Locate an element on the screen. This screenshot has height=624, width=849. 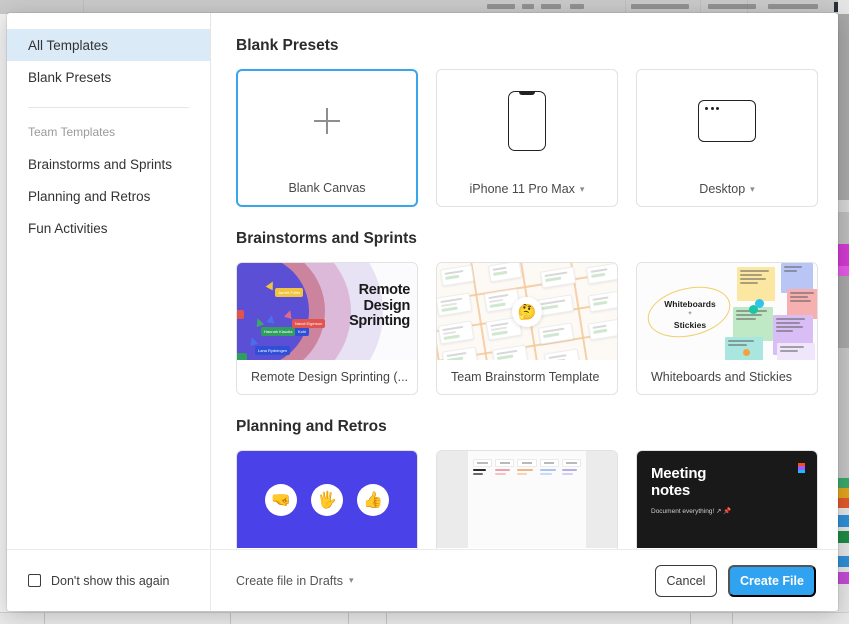
template-thumbnail: Whiteboards + Stickies is located at coordinates (727, 311).